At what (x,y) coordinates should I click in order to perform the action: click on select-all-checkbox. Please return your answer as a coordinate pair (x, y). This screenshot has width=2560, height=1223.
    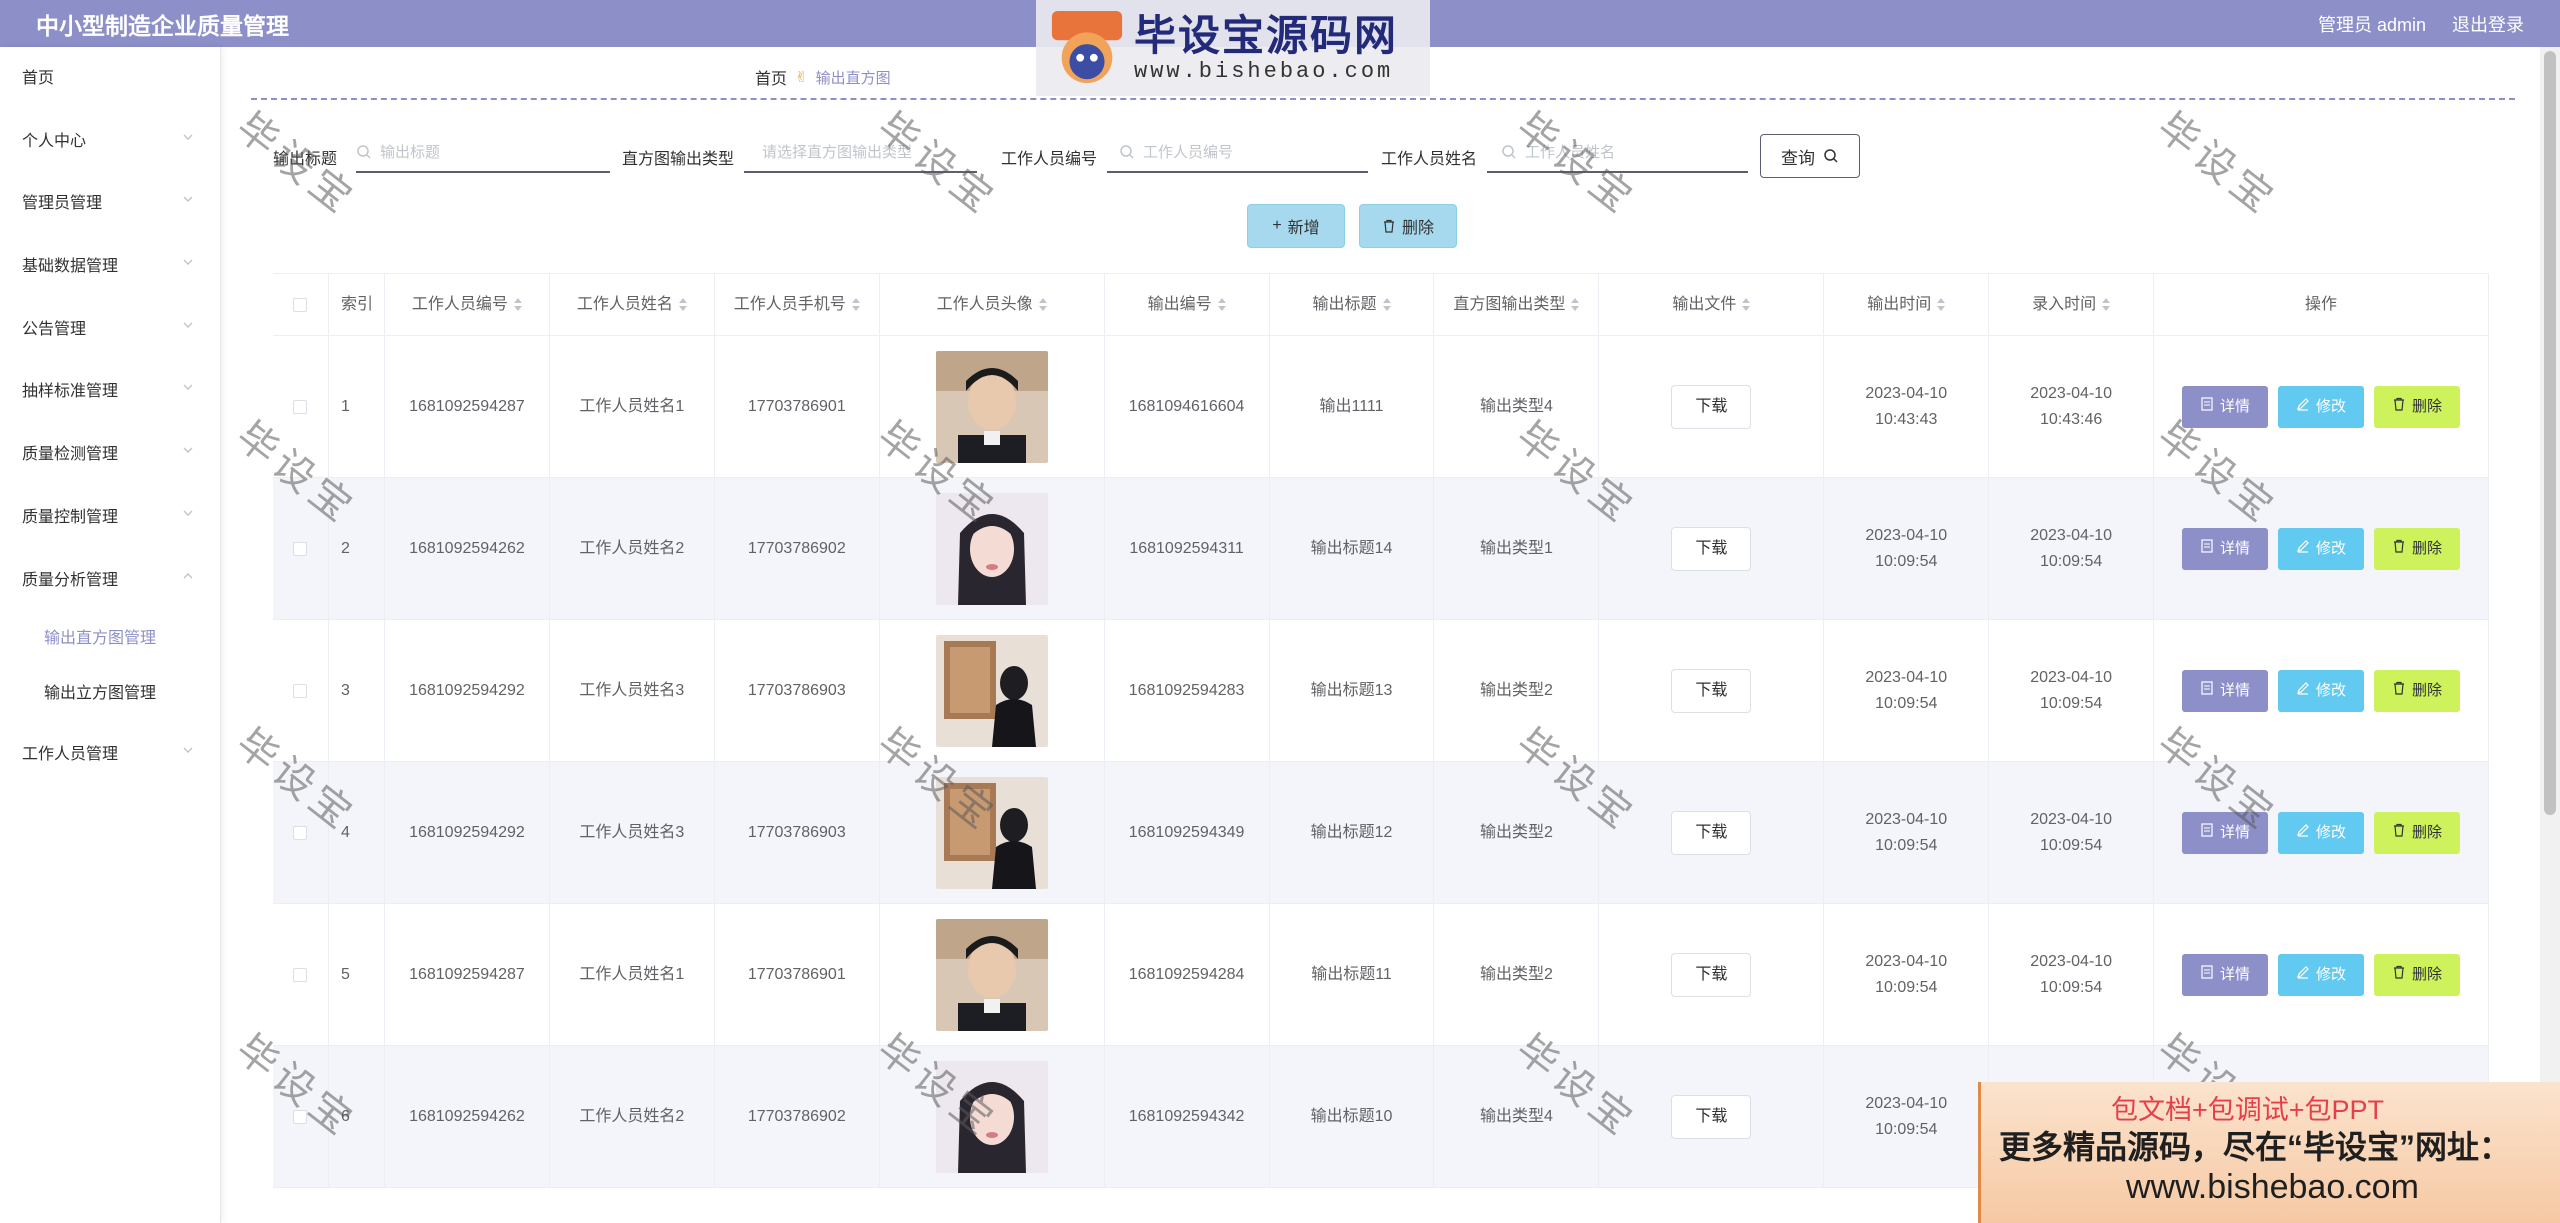
    Looking at the image, I should click on (300, 304).